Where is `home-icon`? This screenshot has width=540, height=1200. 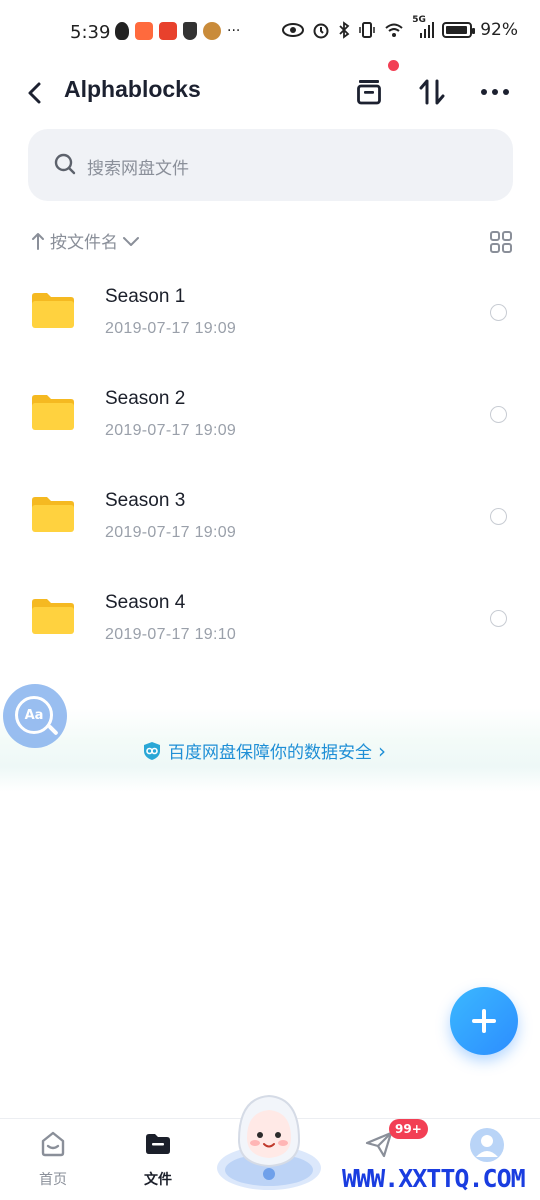
home-icon is located at coordinates (53, 1144).